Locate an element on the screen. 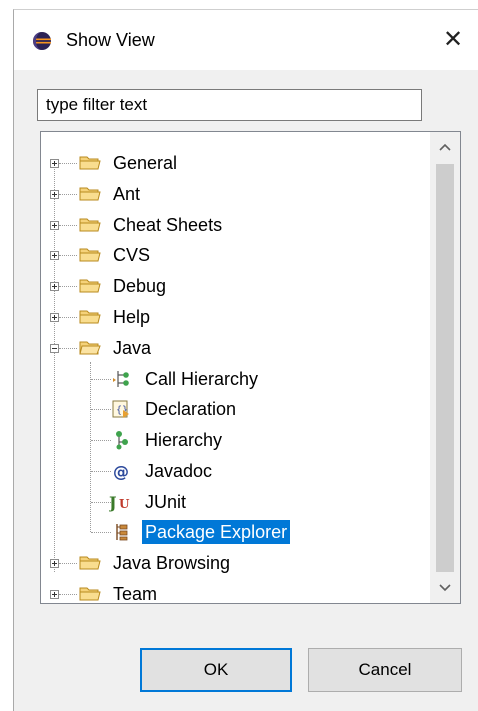 Image resolution: width=478 pixels, height=711 pixels. hierarchy-icon is located at coordinates (122, 440).